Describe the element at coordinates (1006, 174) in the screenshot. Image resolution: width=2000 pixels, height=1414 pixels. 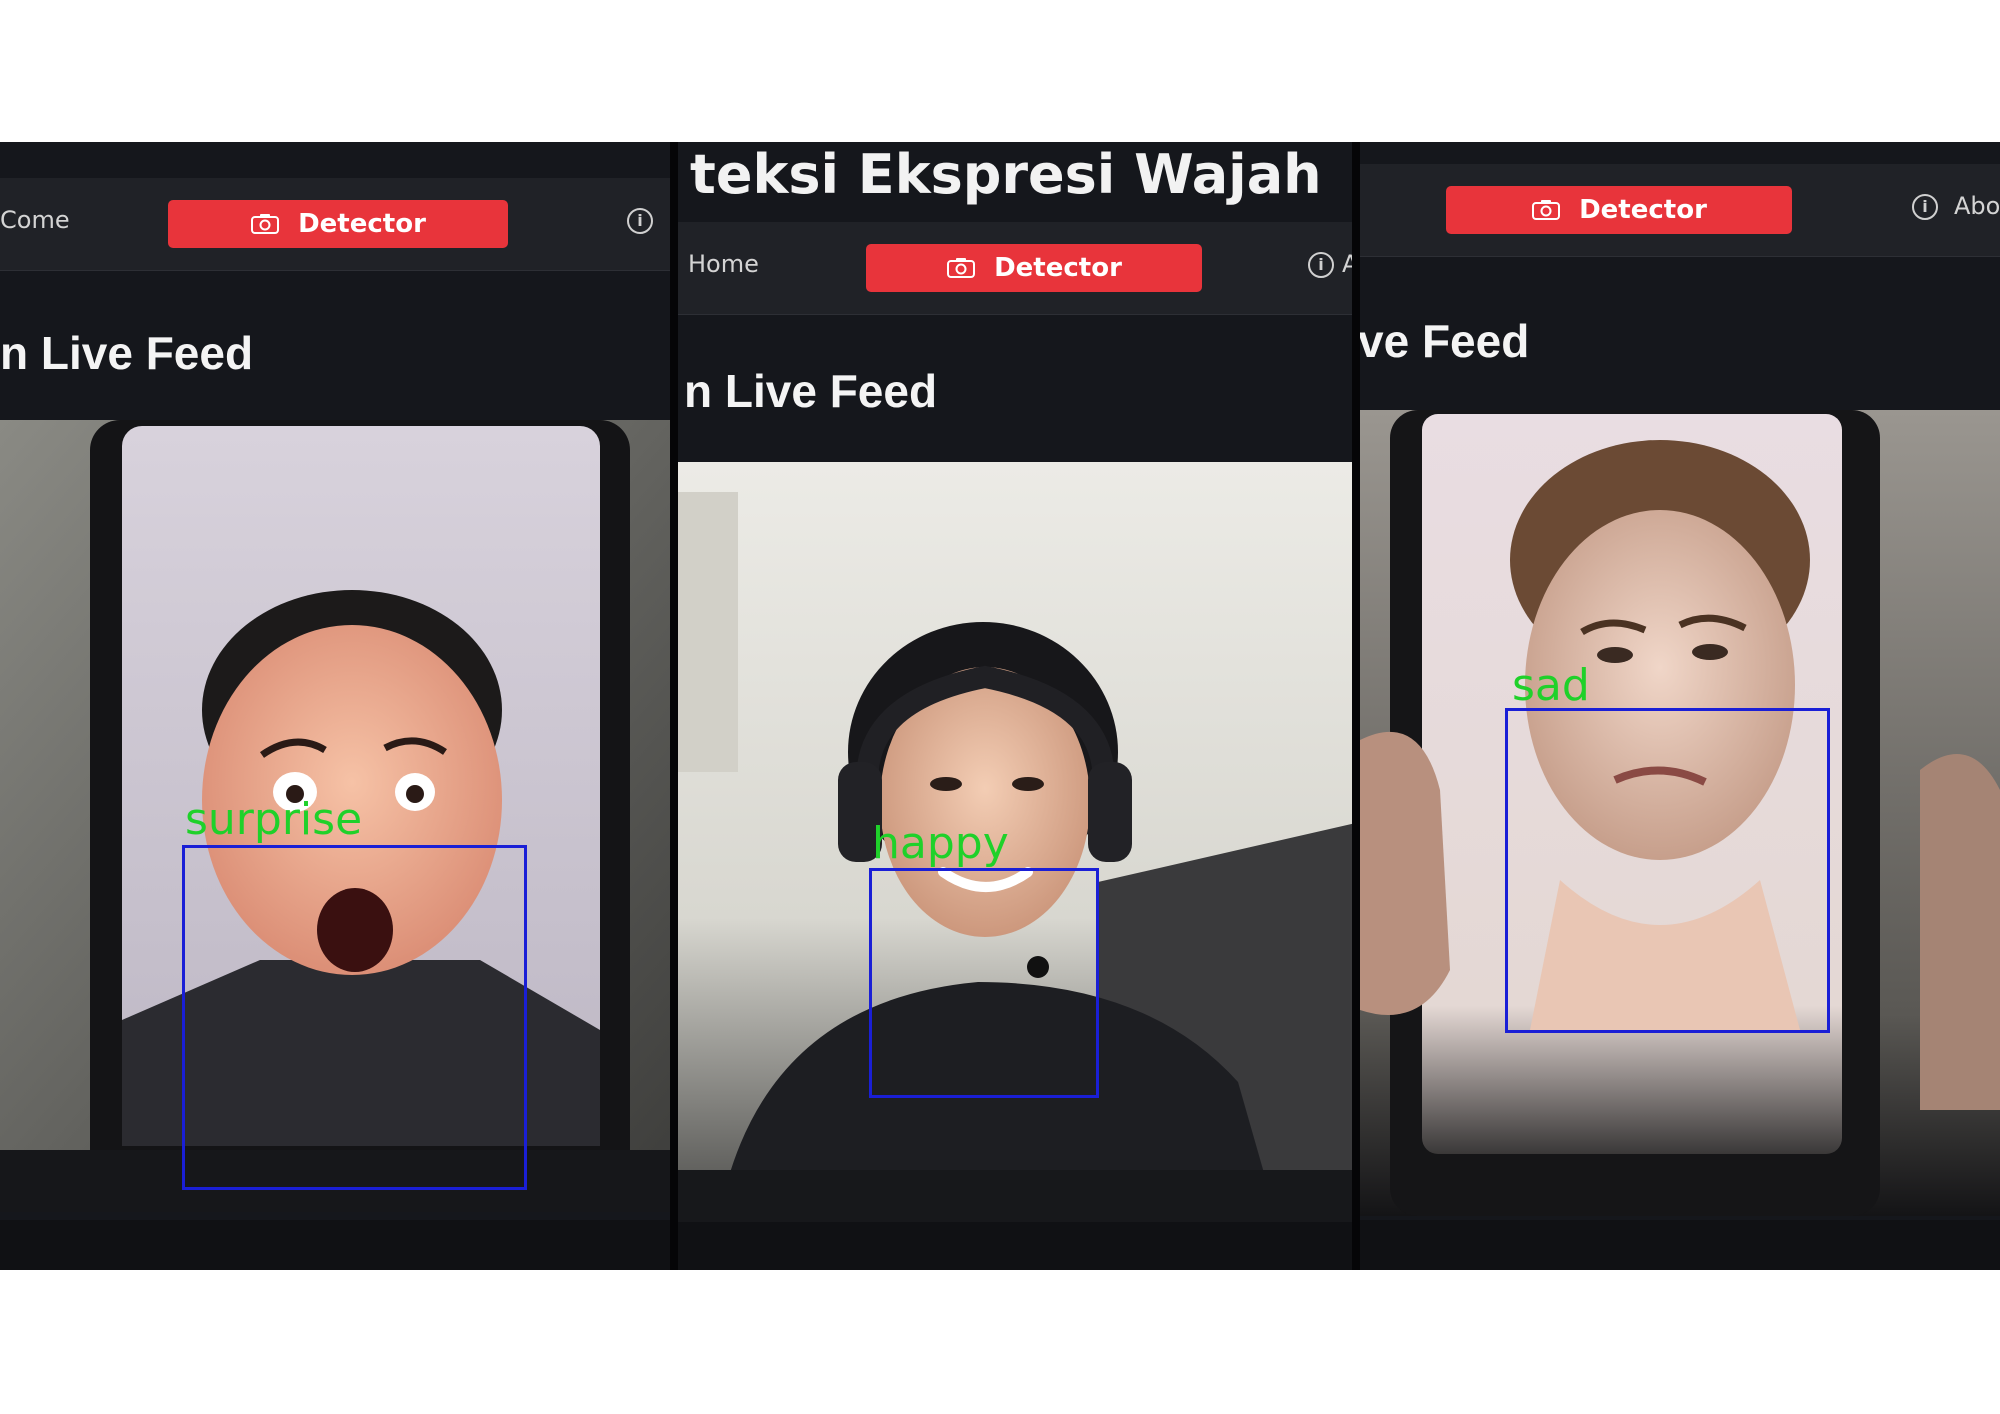
I see `page-heading: teksi Ekspresi Wajah` at that location.